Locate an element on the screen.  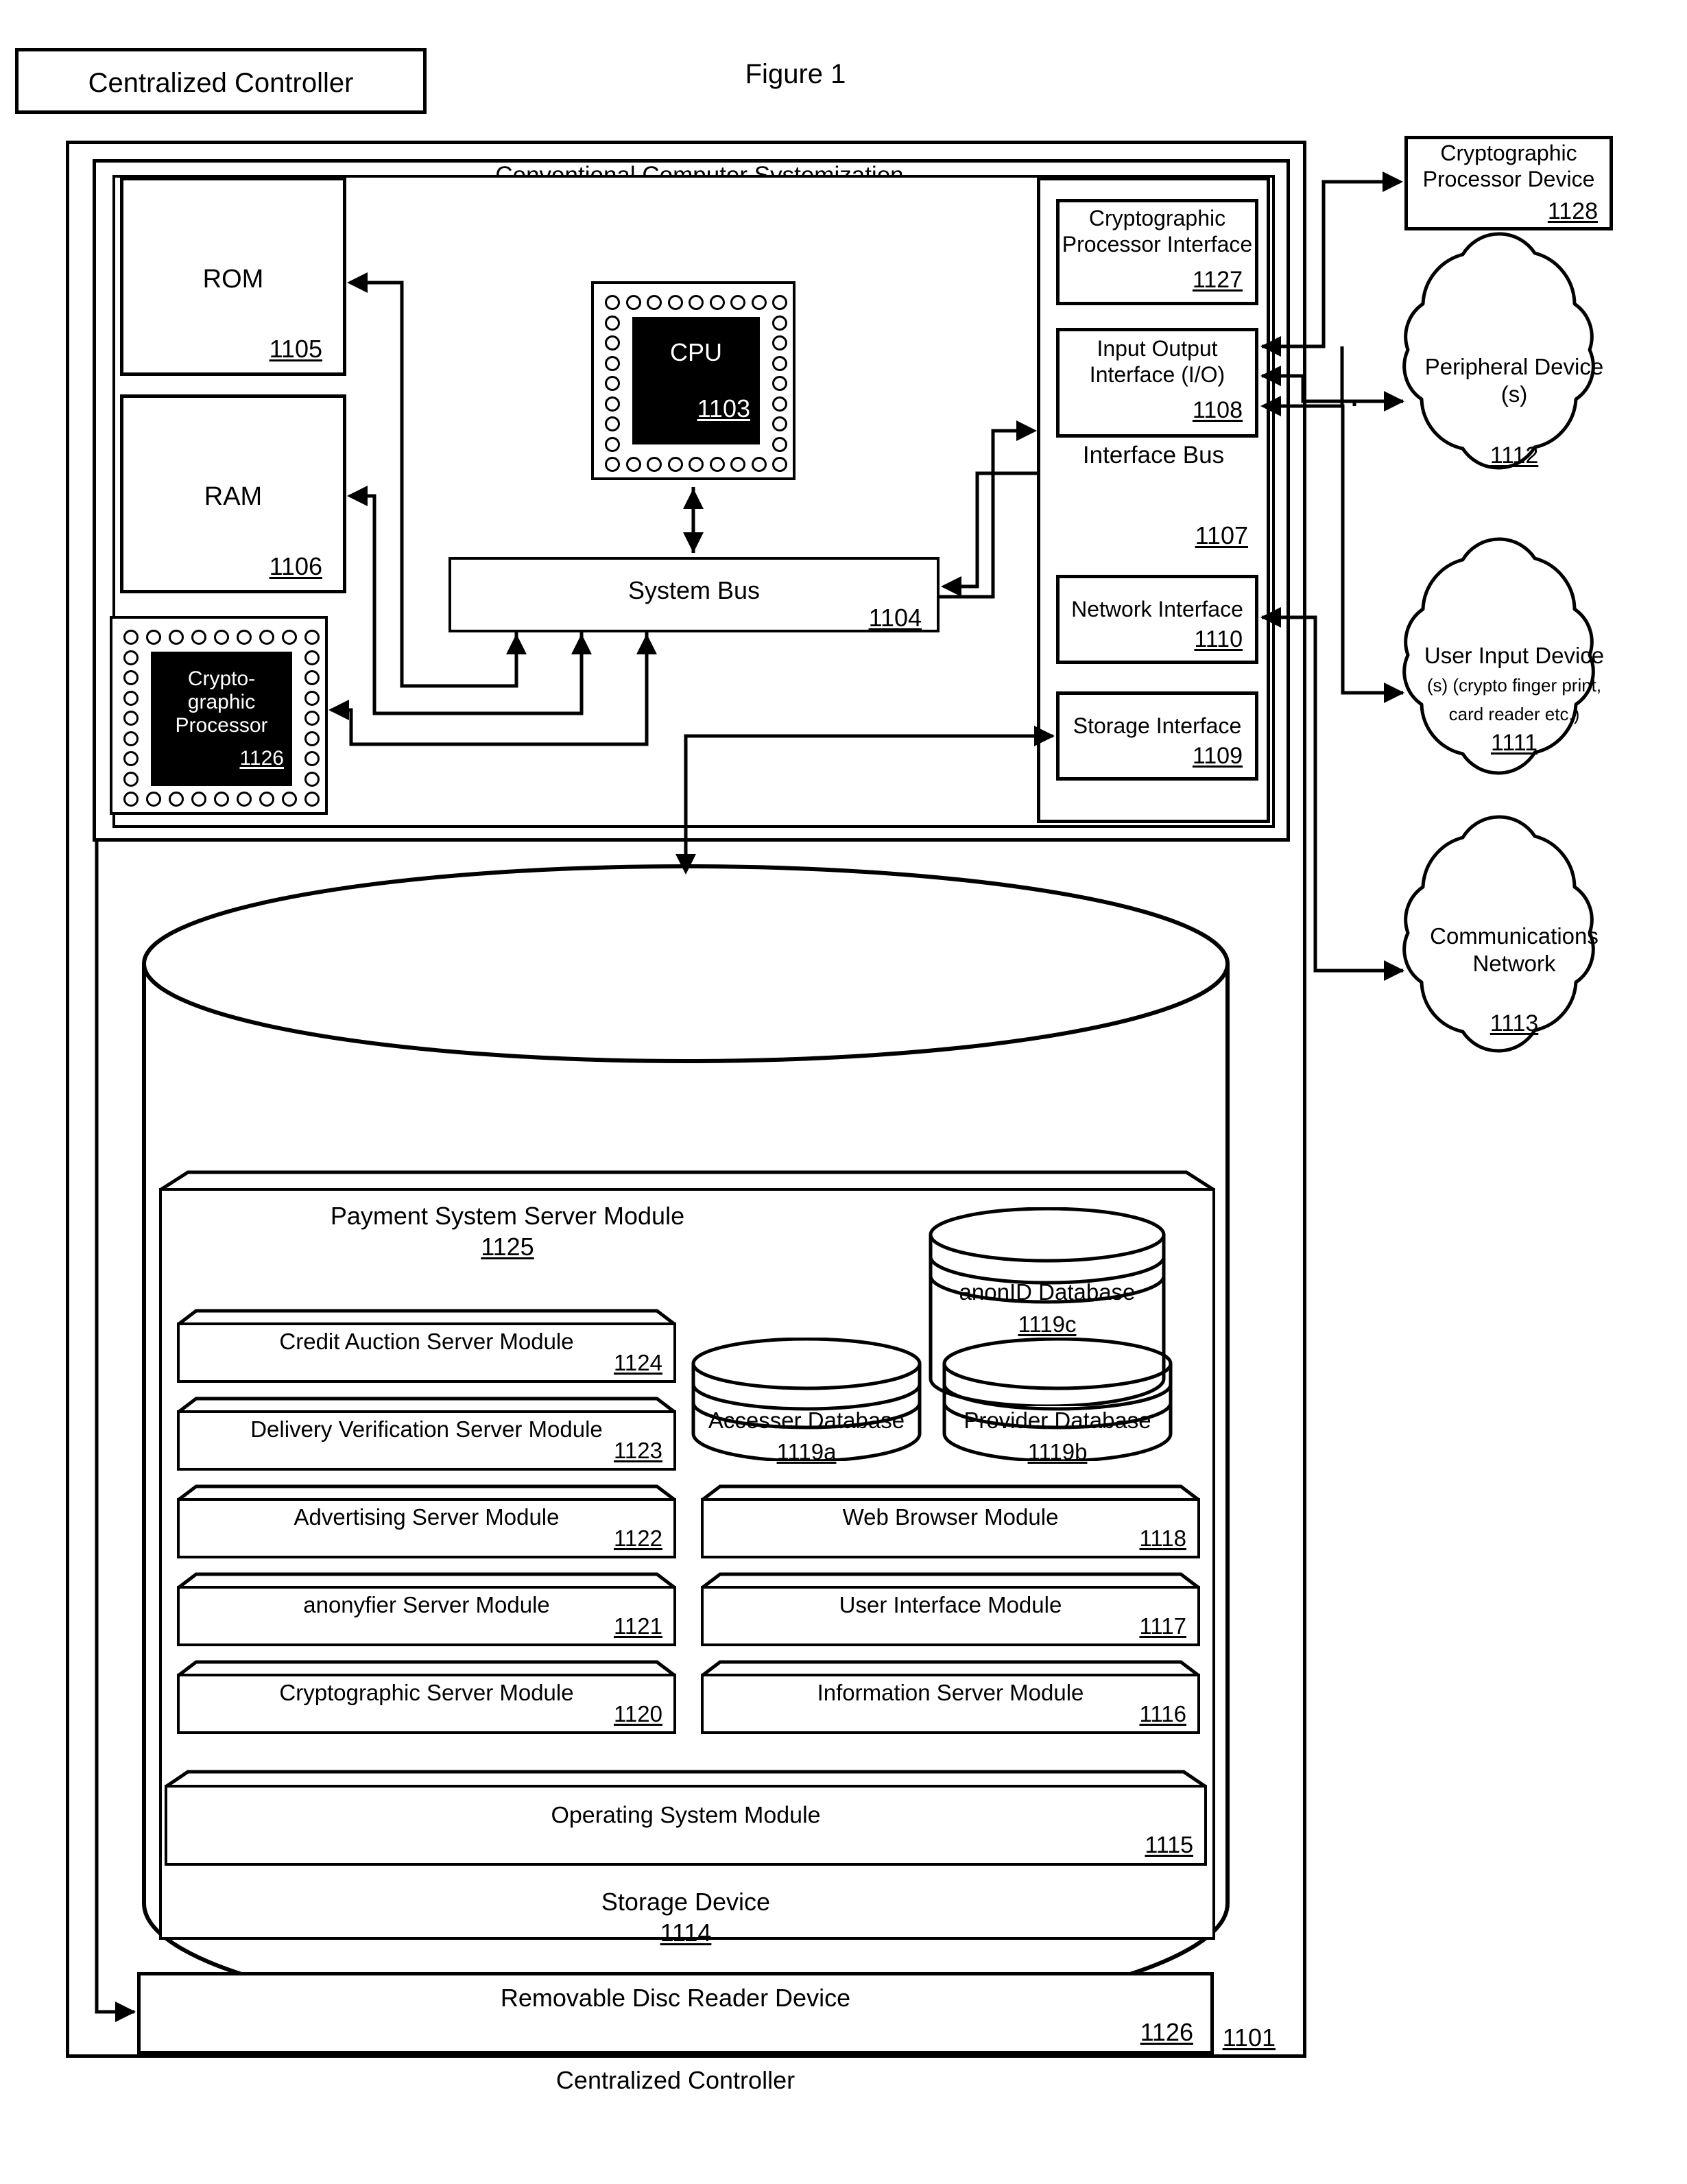
server-module-left-4: Cryptographic Server Module 1120 is located at coordinates (426, 1697).